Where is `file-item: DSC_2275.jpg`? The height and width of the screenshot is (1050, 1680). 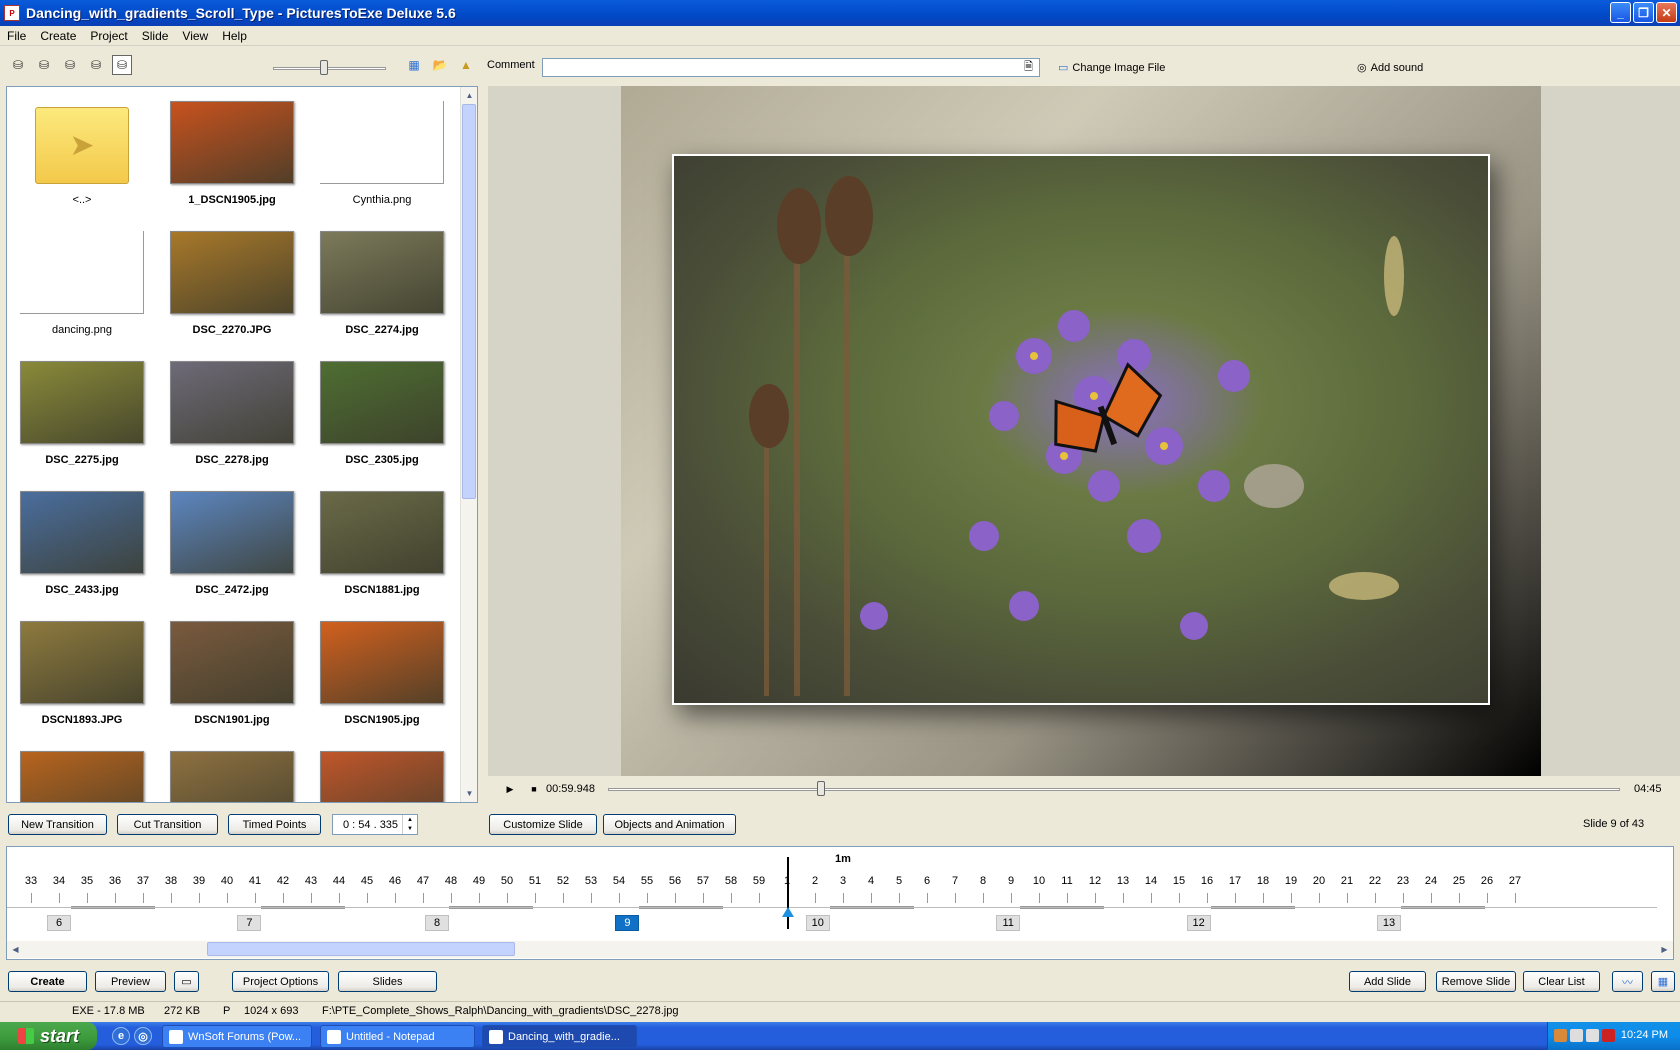
file-item: DSC_2275.jpg is located at coordinates (82, 412).